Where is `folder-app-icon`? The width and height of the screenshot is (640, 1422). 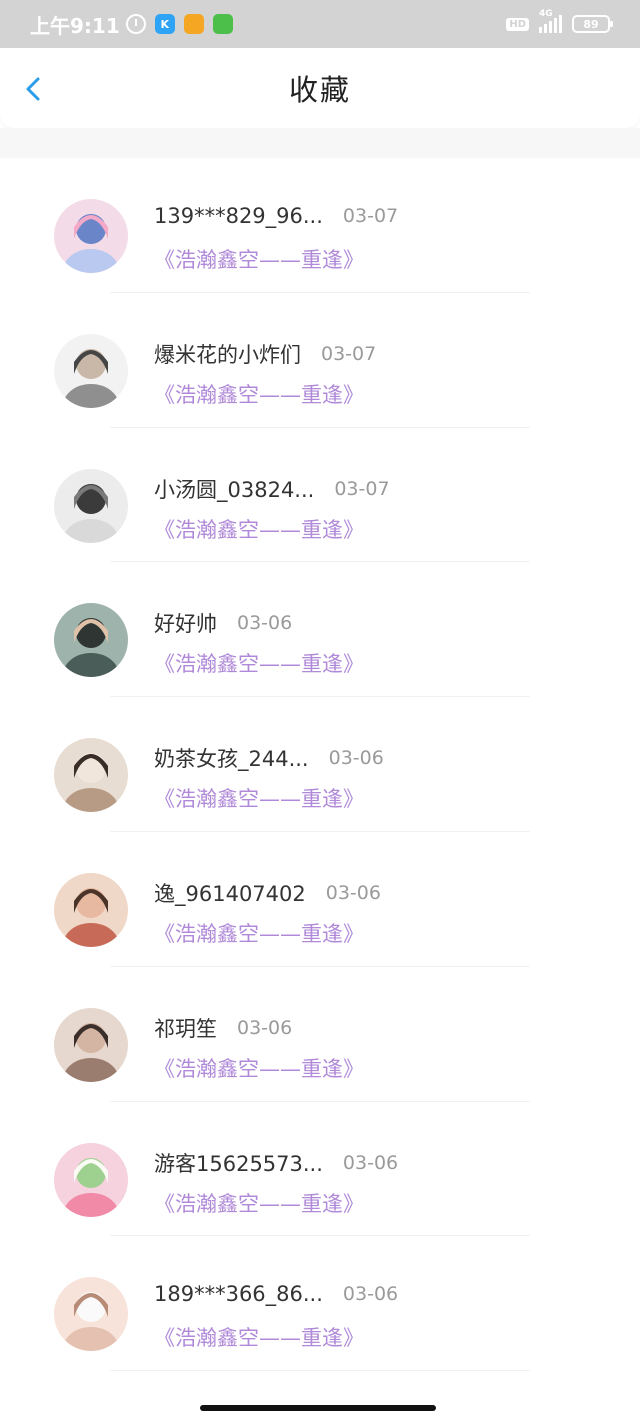 folder-app-icon is located at coordinates (193, 24).